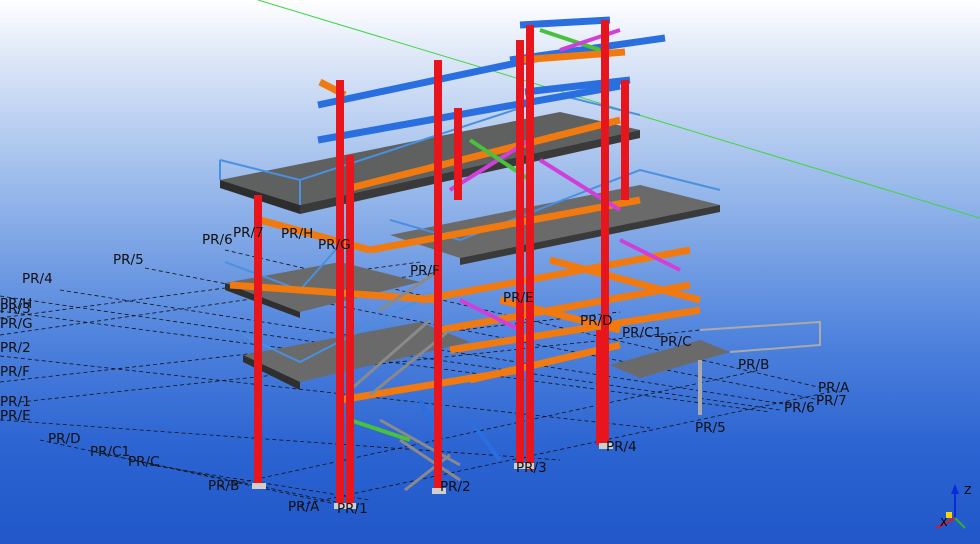 The width and height of the screenshot is (980, 544). Describe the element at coordinates (64, 439) in the screenshot. I see `grid-label-pr-d: PR/D` at that location.